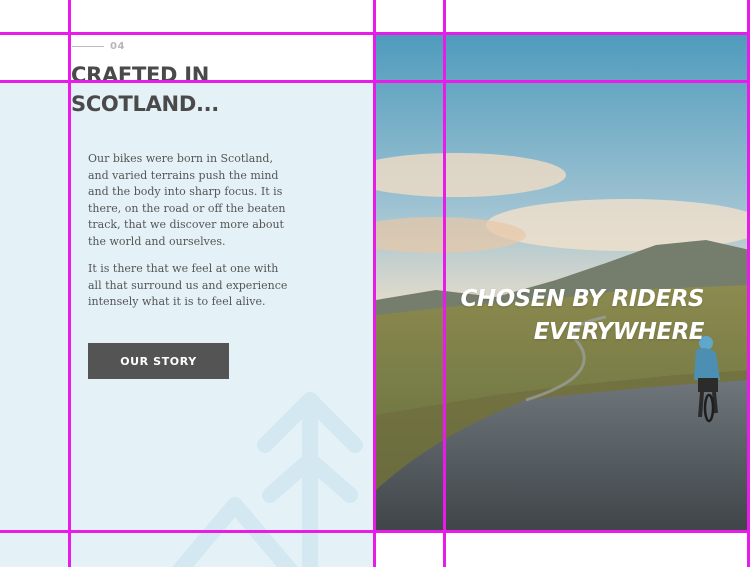 The width and height of the screenshot is (750, 567). Describe the element at coordinates (582, 299) in the screenshot. I see `tagline-line-1: CHOSEN BY RIDERS` at that location.